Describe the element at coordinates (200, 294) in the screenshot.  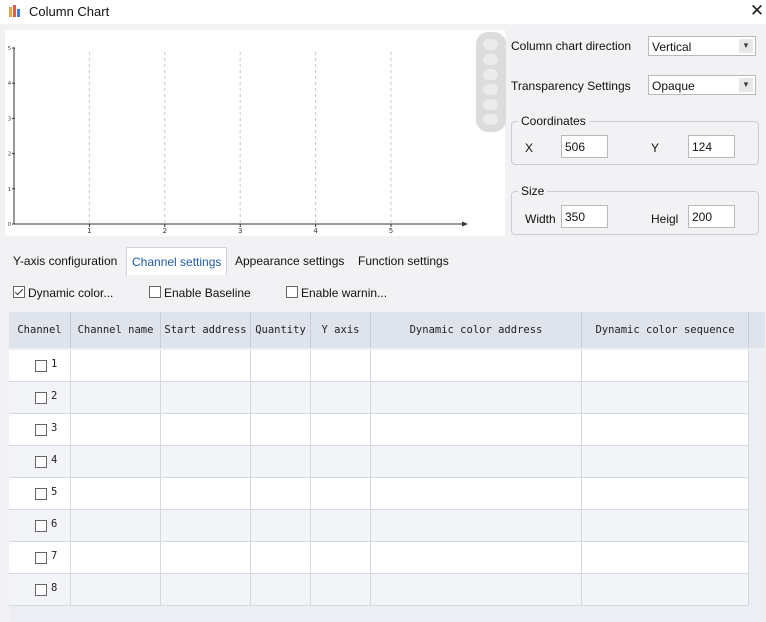
I see `enable-baseline-option: Enable Baseline` at that location.